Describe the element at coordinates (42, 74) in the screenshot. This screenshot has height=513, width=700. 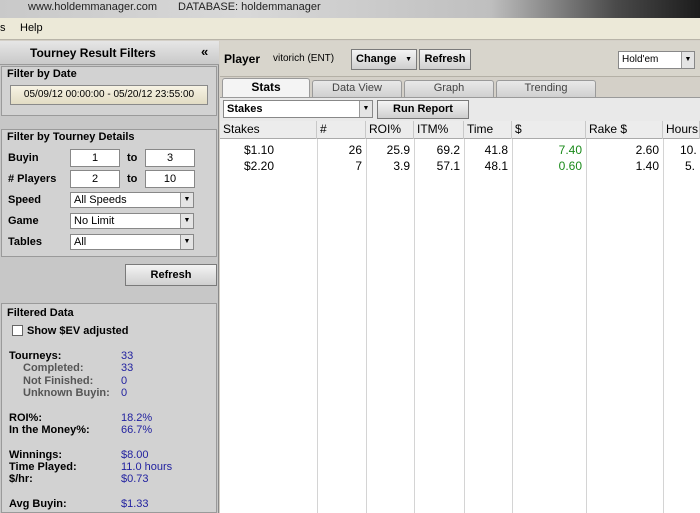
I see `filter-by-date-title: Filter by Date` at that location.